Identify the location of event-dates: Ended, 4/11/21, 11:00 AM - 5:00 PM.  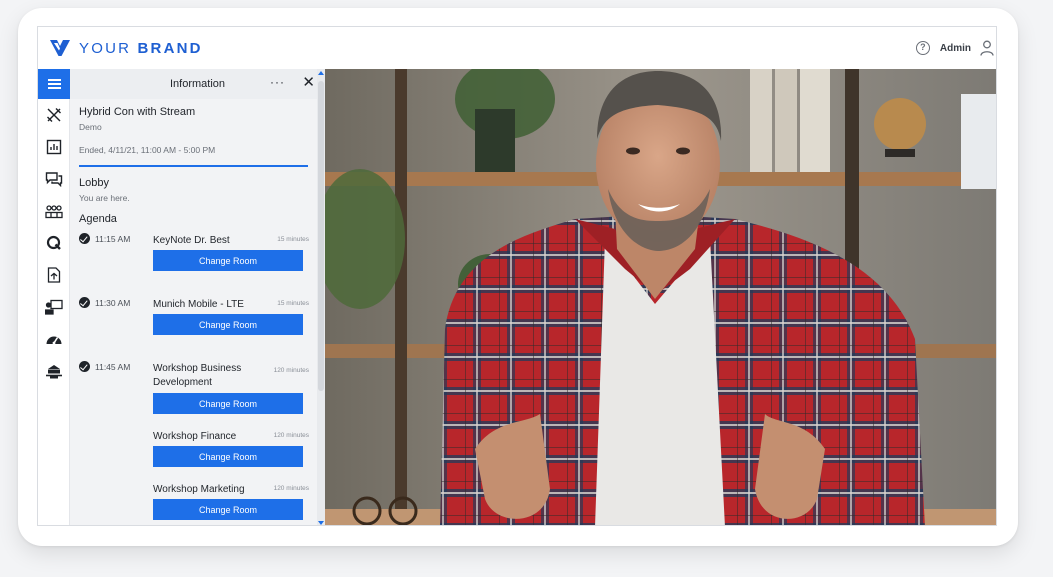
(147, 150).